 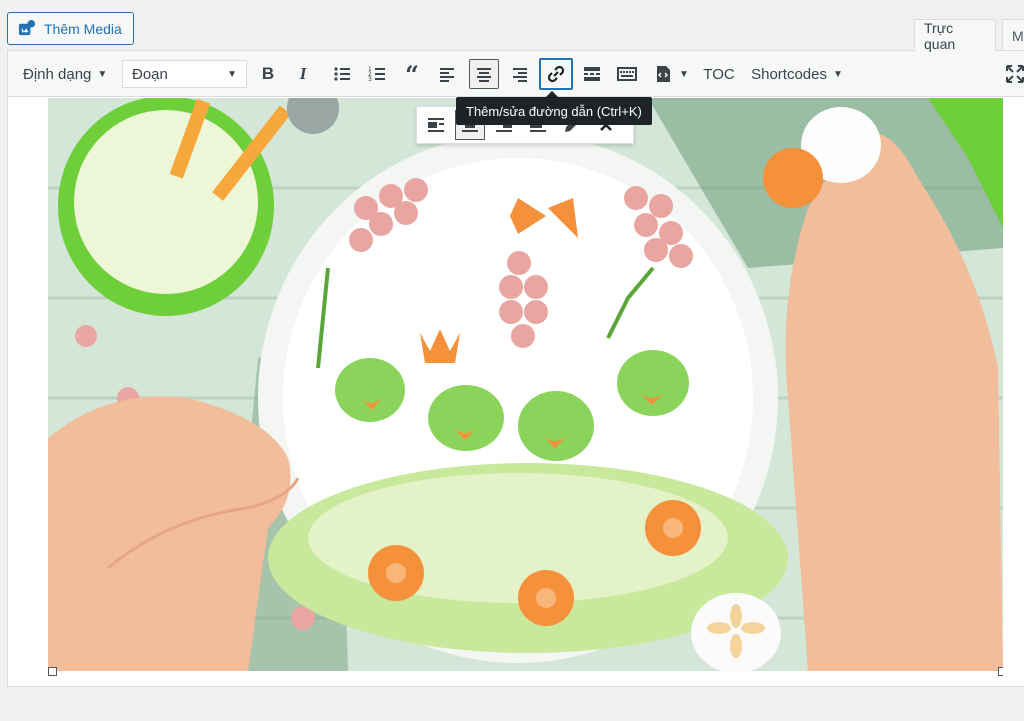 I want to click on media-icon, so click(x=27, y=27).